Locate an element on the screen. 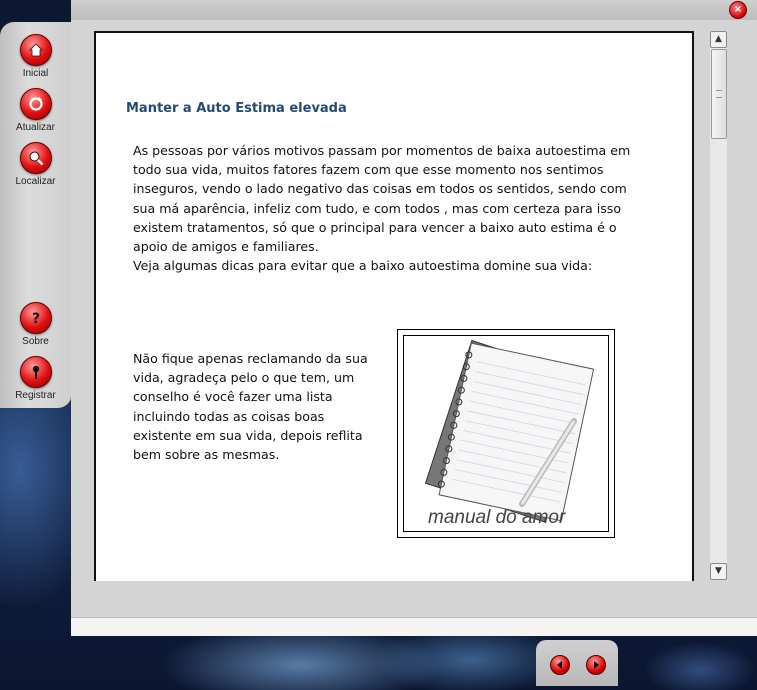 The image size is (757, 690). home-button: Inicial is located at coordinates (35, 56).